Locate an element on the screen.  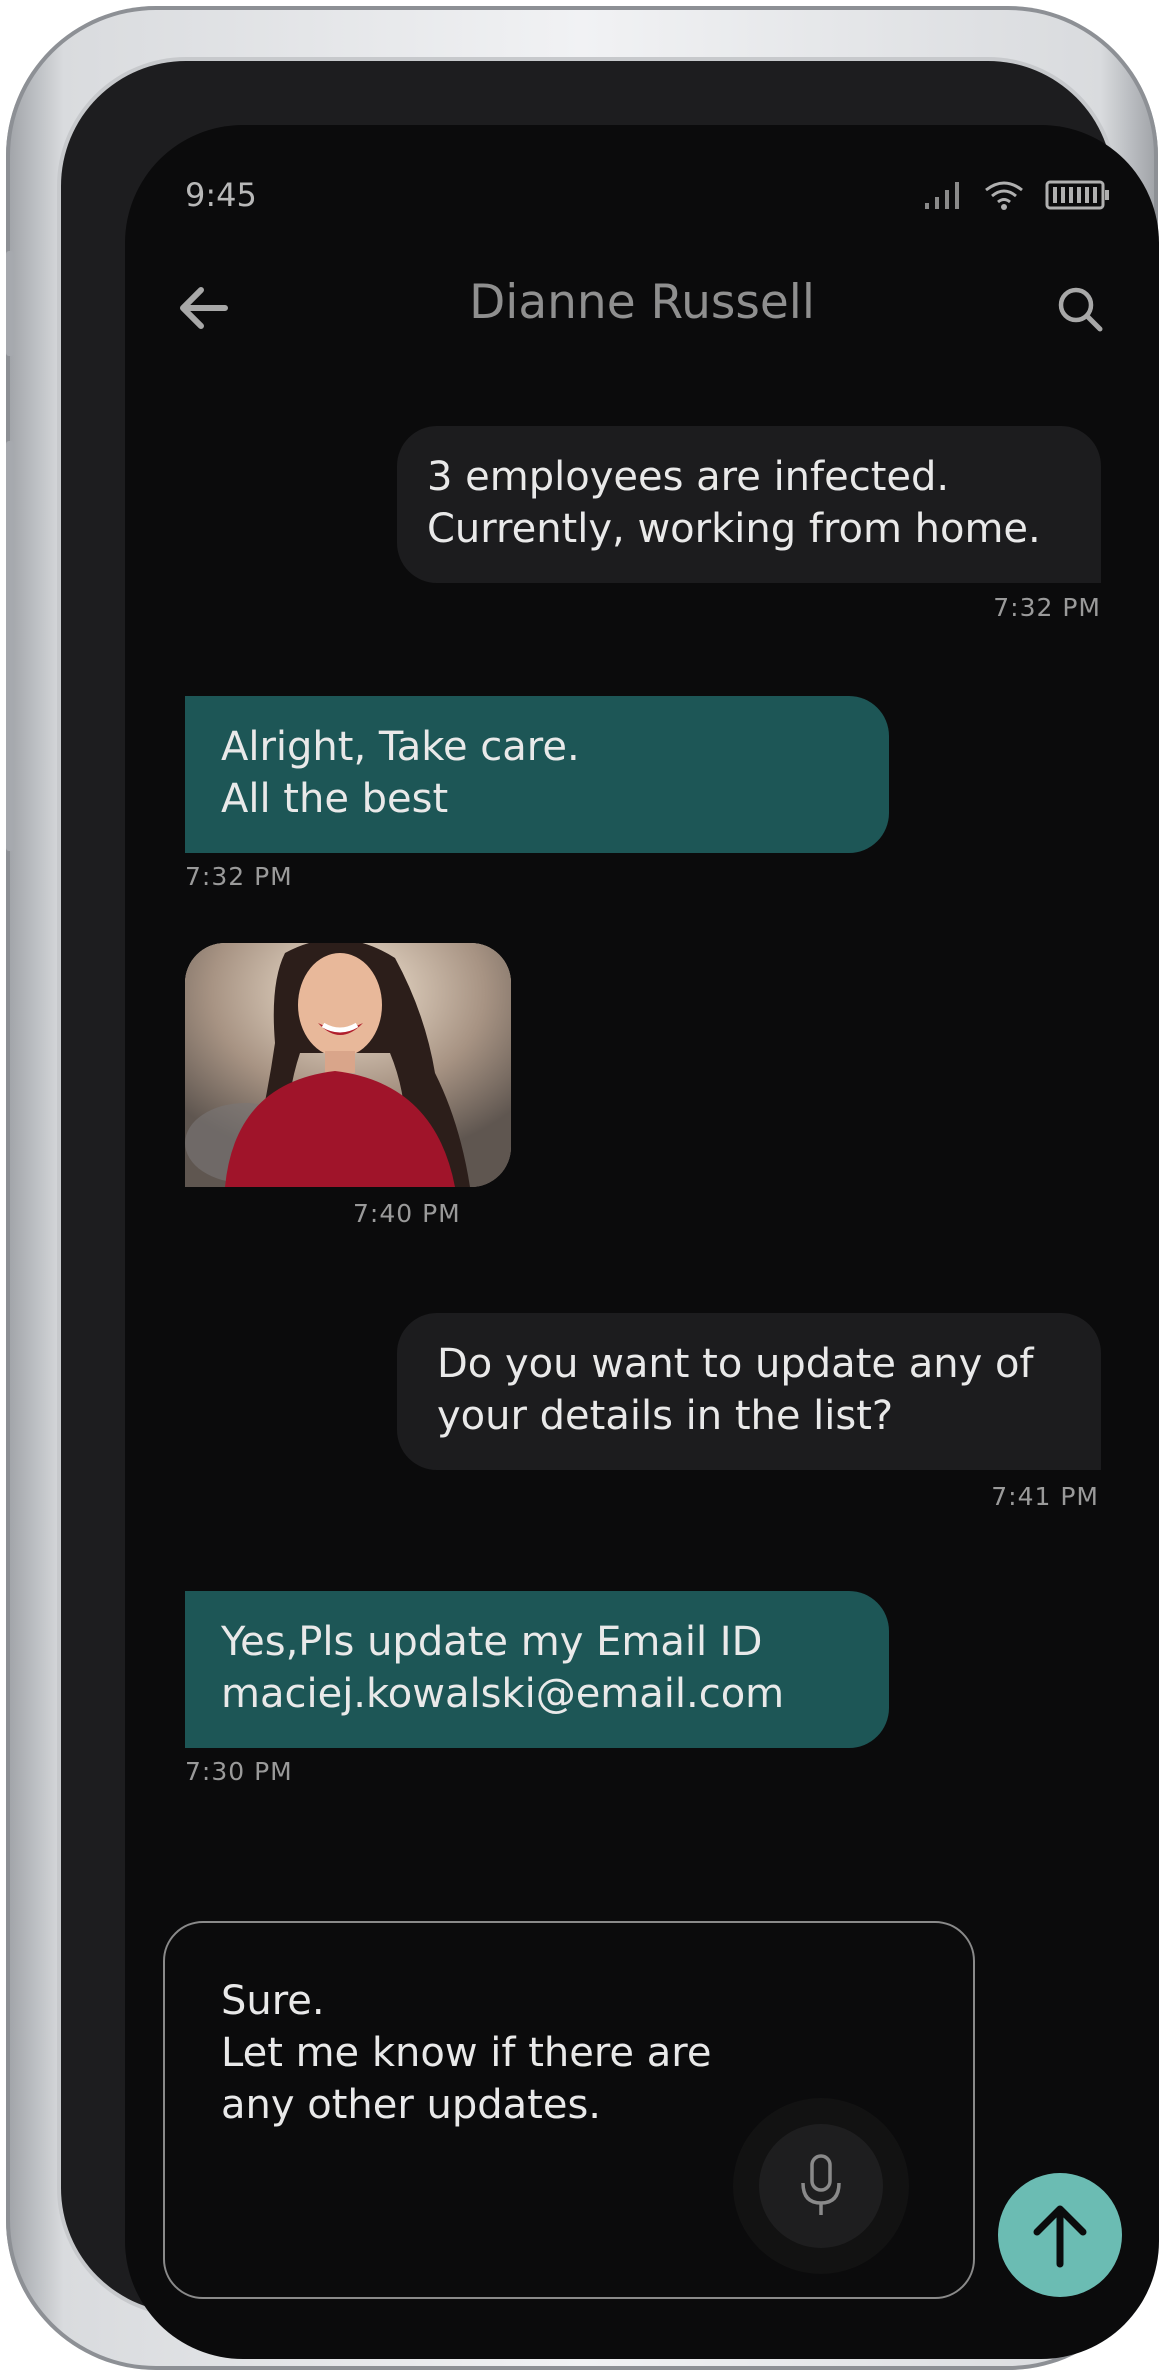
status-icons is located at coordinates (1017, 195).